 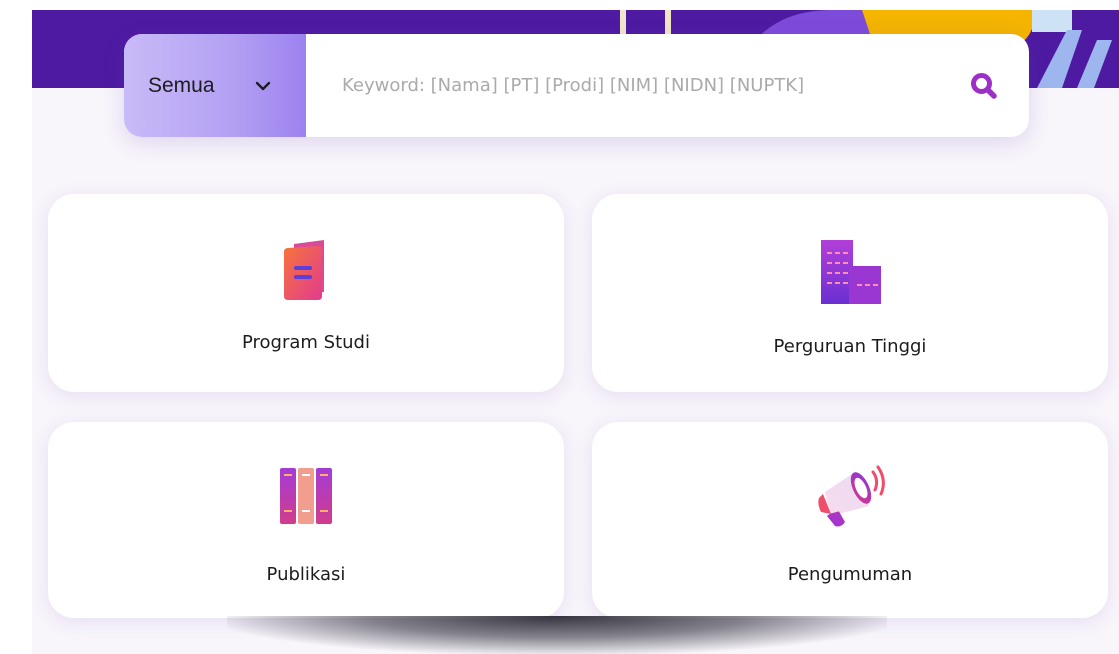 I want to click on chevron-down-icon, so click(x=263, y=86).